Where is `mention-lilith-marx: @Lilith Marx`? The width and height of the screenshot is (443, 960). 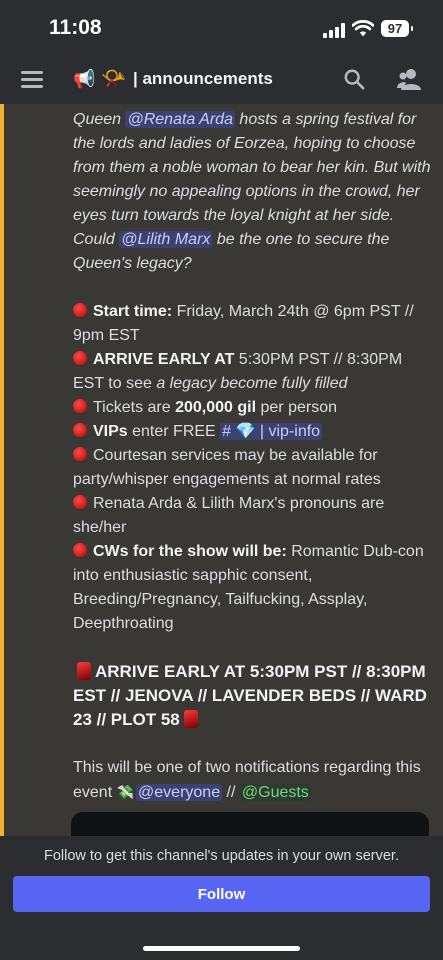
mention-lilith-marx: @Lilith Marx is located at coordinates (166, 239).